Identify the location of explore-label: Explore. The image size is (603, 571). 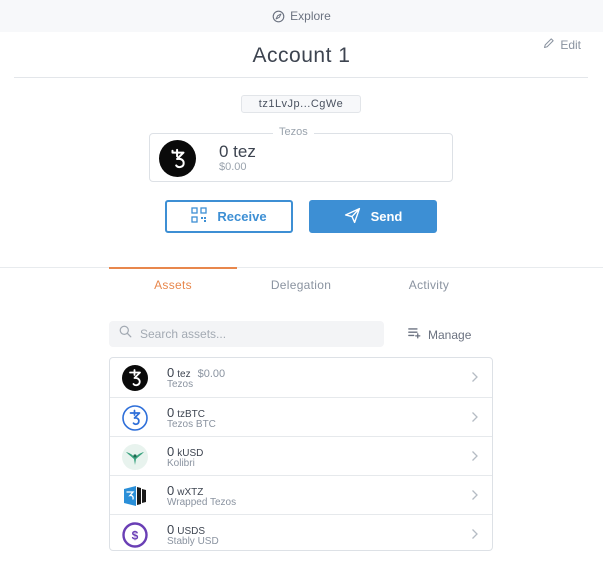
(310, 16).